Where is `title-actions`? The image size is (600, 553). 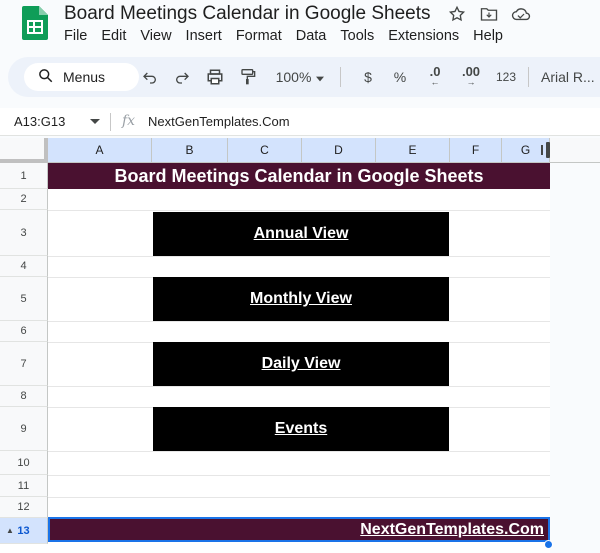
title-actions is located at coordinates (489, 14).